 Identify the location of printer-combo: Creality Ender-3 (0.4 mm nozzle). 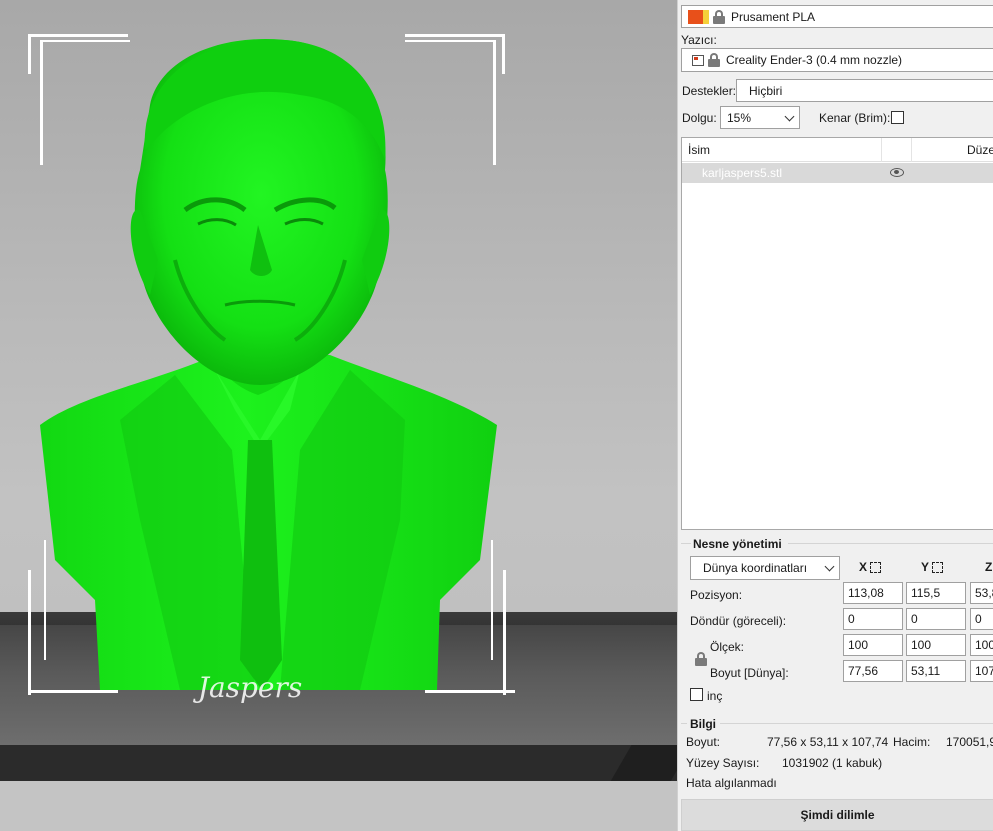
(837, 60).